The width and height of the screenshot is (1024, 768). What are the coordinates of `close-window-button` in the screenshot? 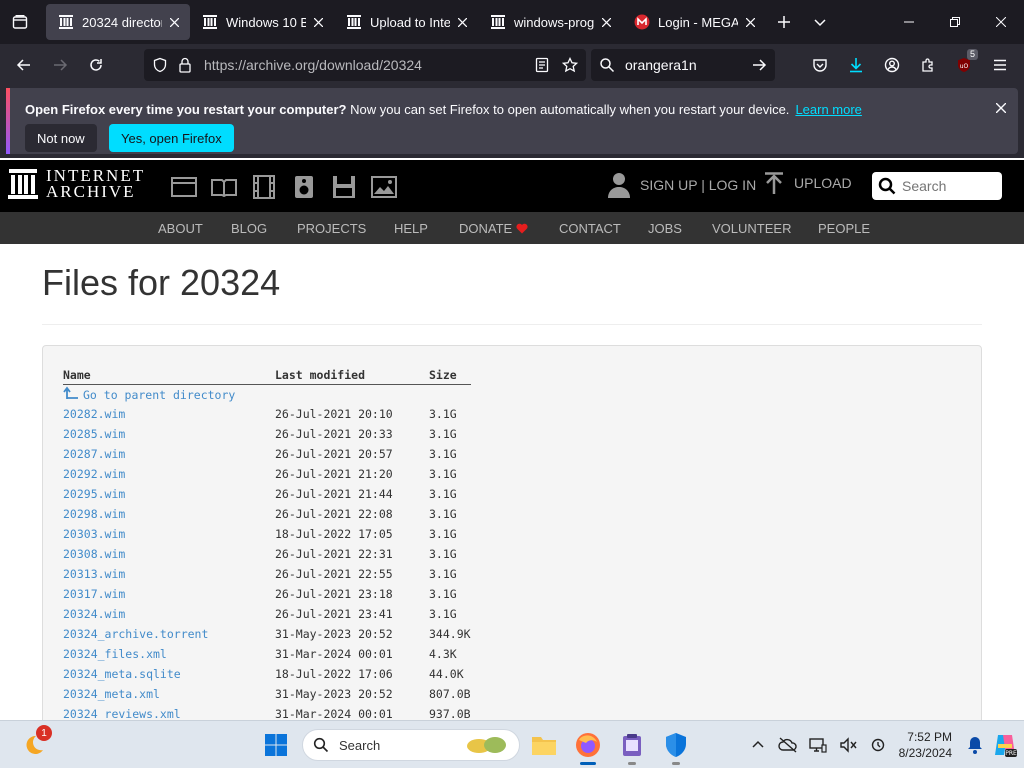 It's located at (1001, 22).